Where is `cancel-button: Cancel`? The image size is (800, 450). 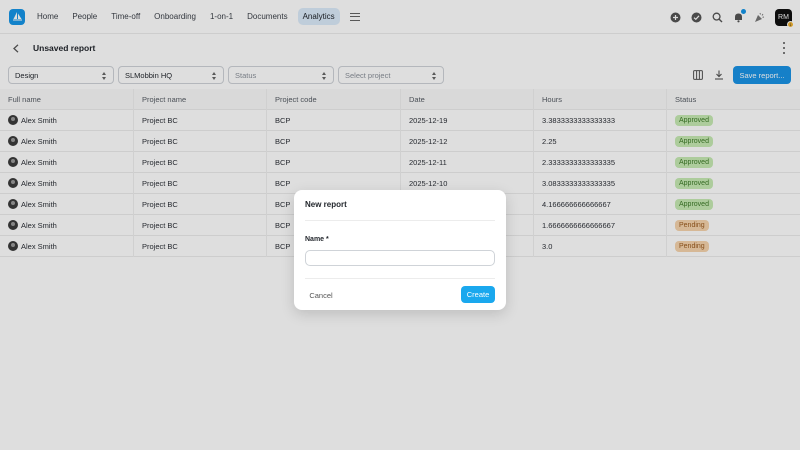 cancel-button: Cancel is located at coordinates (321, 295).